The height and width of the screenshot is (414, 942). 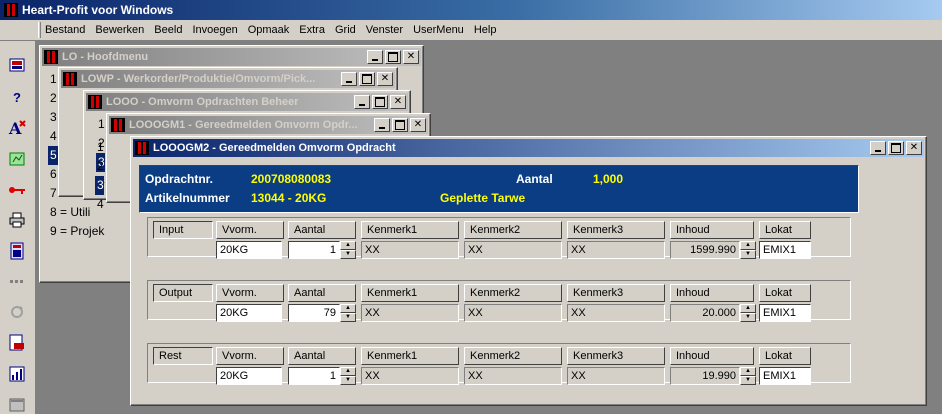 What do you see at coordinates (17, 312) in the screenshot?
I see `refresh-icon` at bounding box center [17, 312].